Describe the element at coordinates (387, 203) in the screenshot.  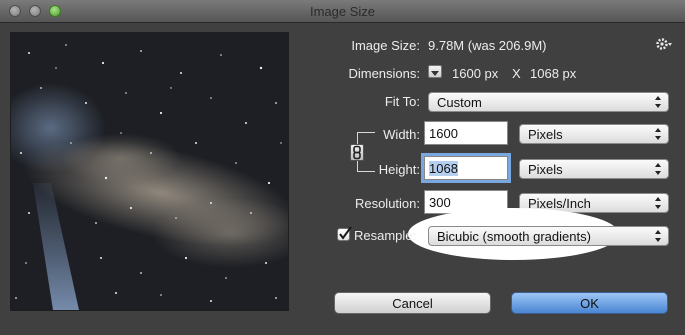
I see `resolution-label: Resolution:` at that location.